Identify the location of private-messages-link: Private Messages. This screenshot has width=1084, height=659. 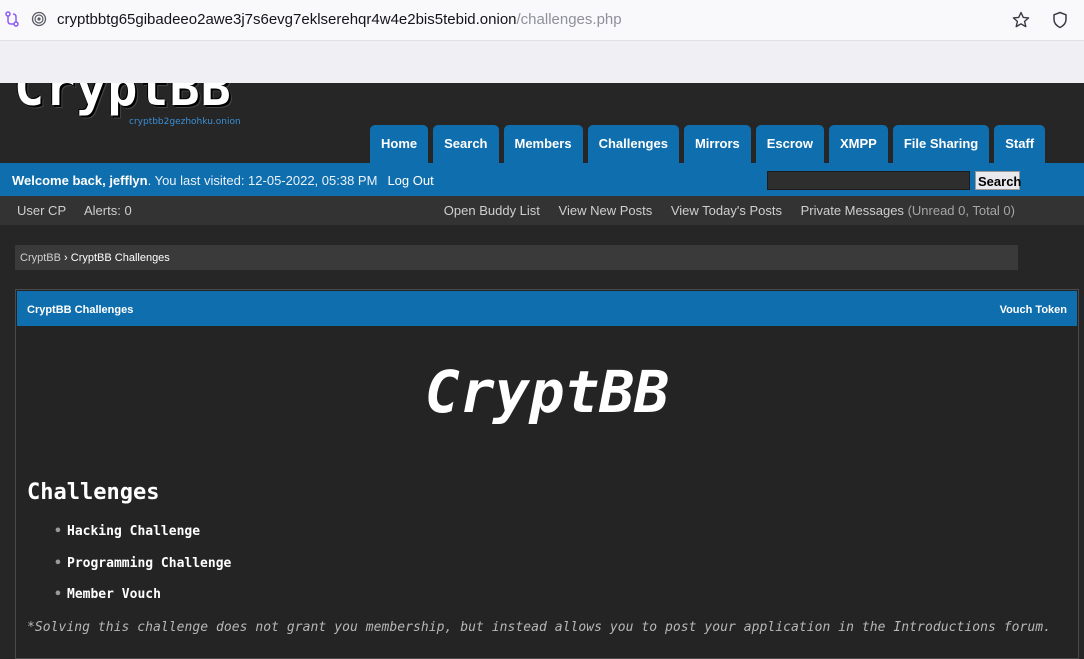
(852, 210).